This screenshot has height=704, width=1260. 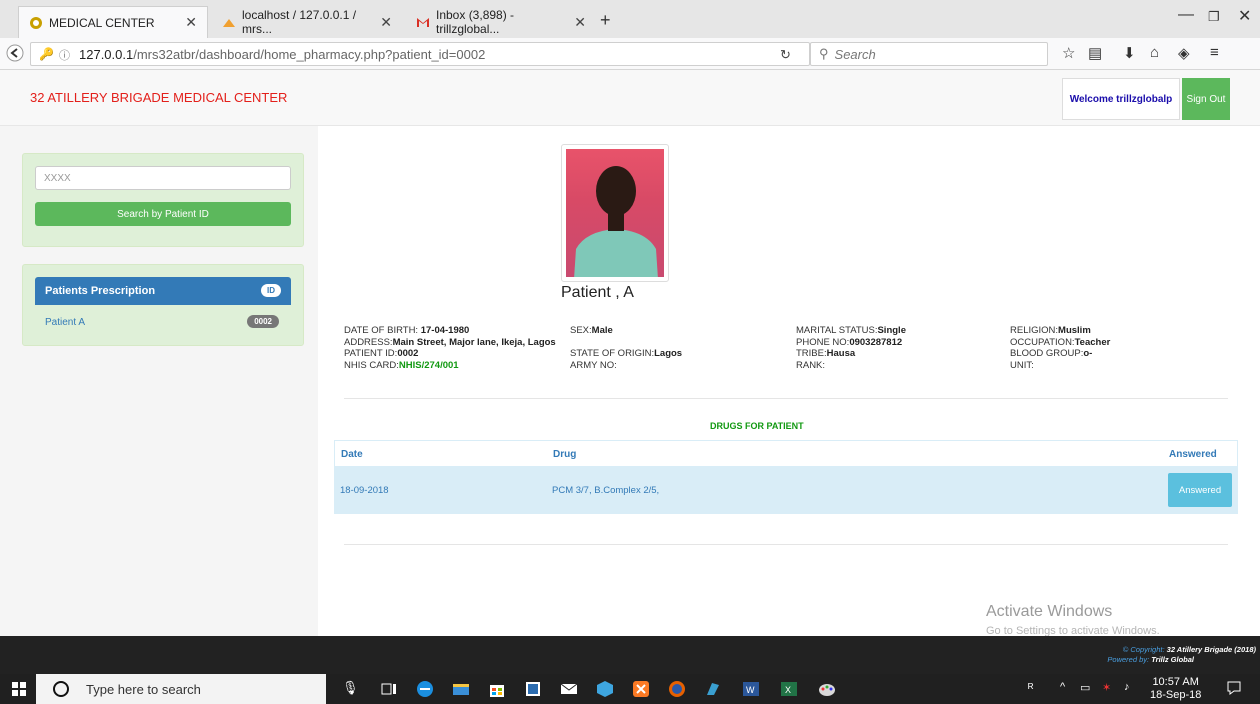 I want to click on new-tab-icon: +, so click(x=605, y=20).